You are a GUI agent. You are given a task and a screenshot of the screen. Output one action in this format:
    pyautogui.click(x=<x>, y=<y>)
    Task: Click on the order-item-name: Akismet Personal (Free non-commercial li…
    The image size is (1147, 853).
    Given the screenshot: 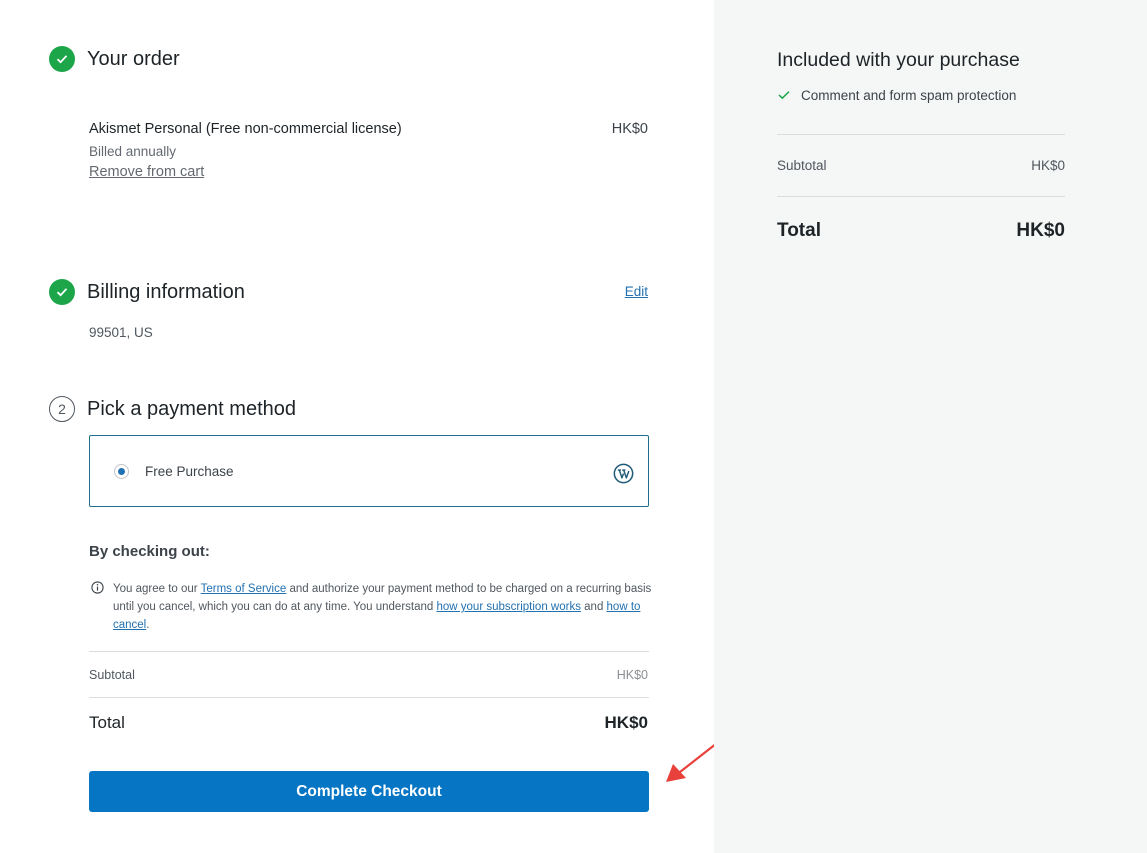 What is the action you would take?
    pyautogui.click(x=245, y=129)
    